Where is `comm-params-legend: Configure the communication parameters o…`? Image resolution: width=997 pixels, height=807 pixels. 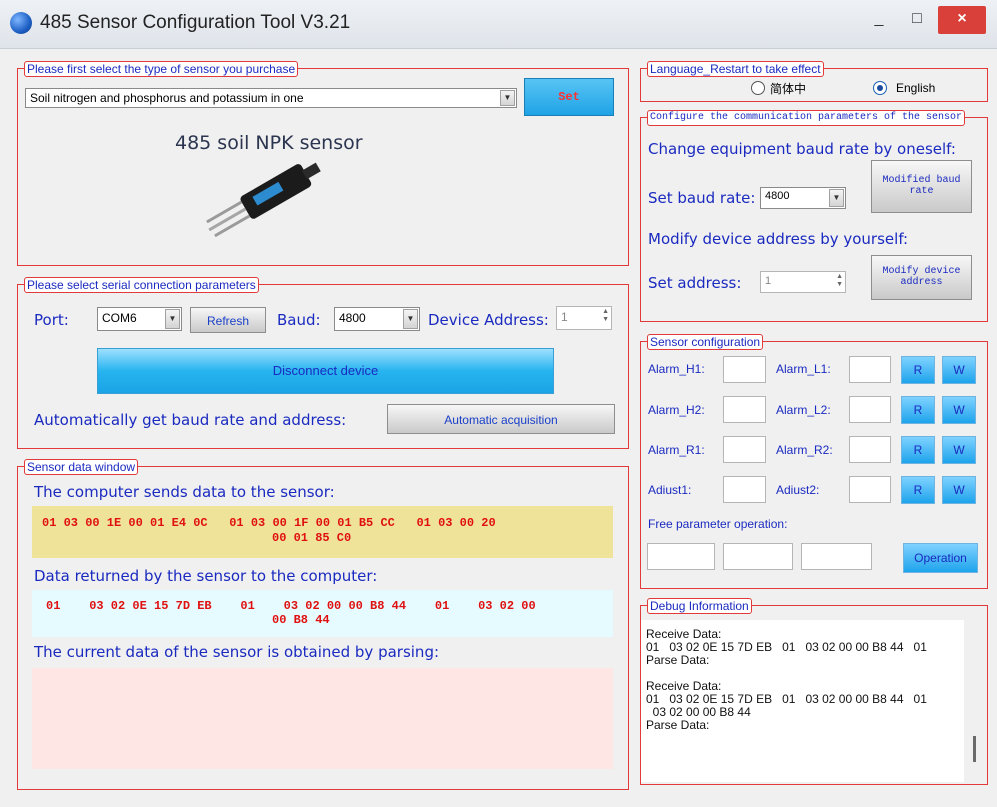
comm-params-legend: Configure the communication parameters o… is located at coordinates (806, 118).